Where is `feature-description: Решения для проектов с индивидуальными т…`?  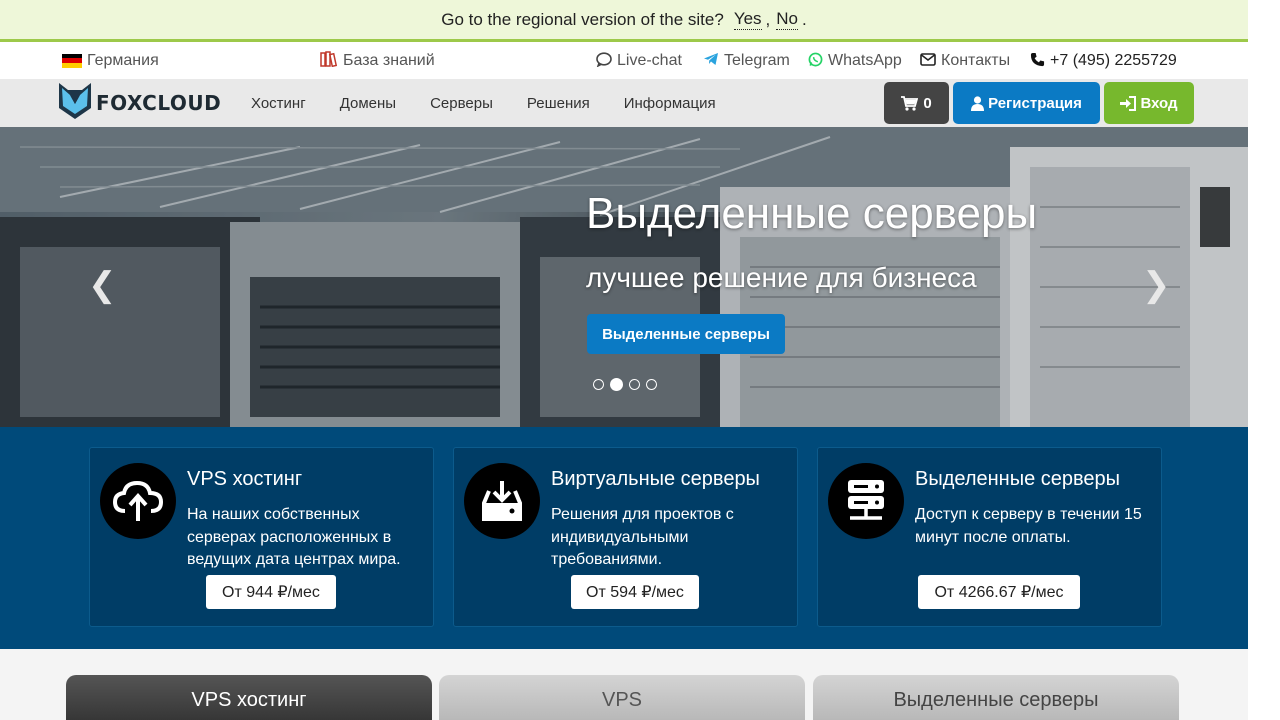
feature-description: Решения для проектов с индивидуальными т… is located at coordinates (642, 537).